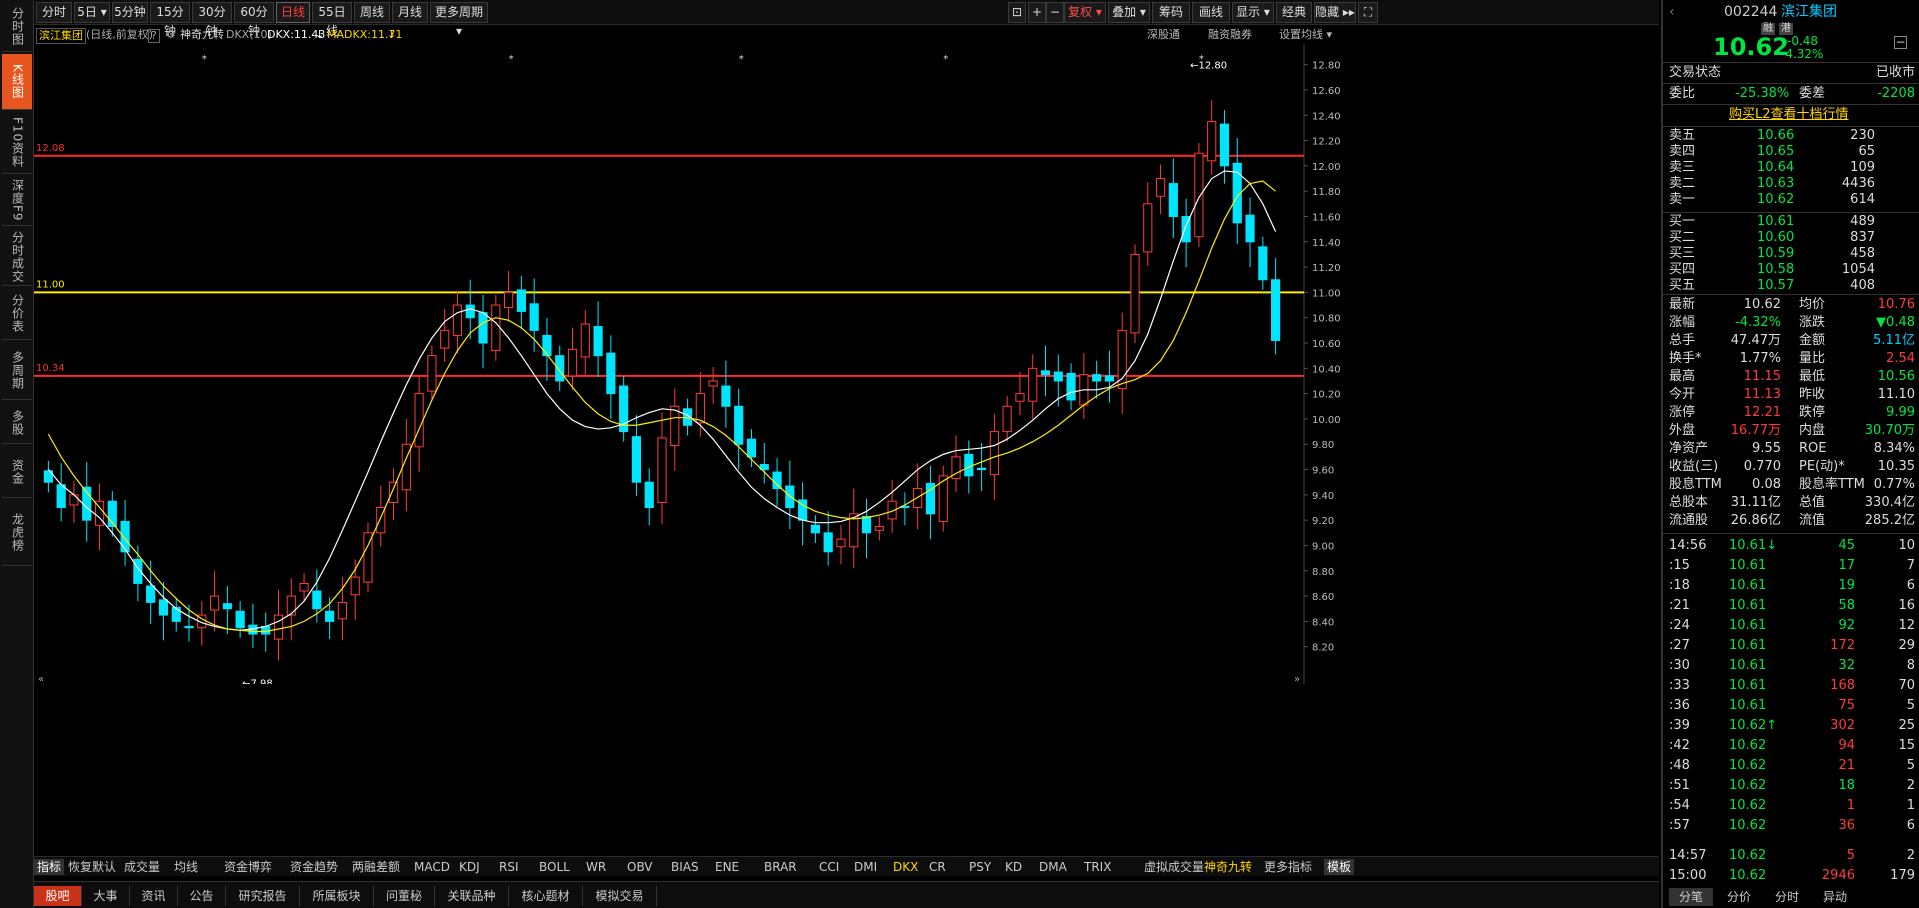 This screenshot has height=908, width=1919. I want to click on buy-l2-link: 购买L2查看十档行情, so click(1789, 115).